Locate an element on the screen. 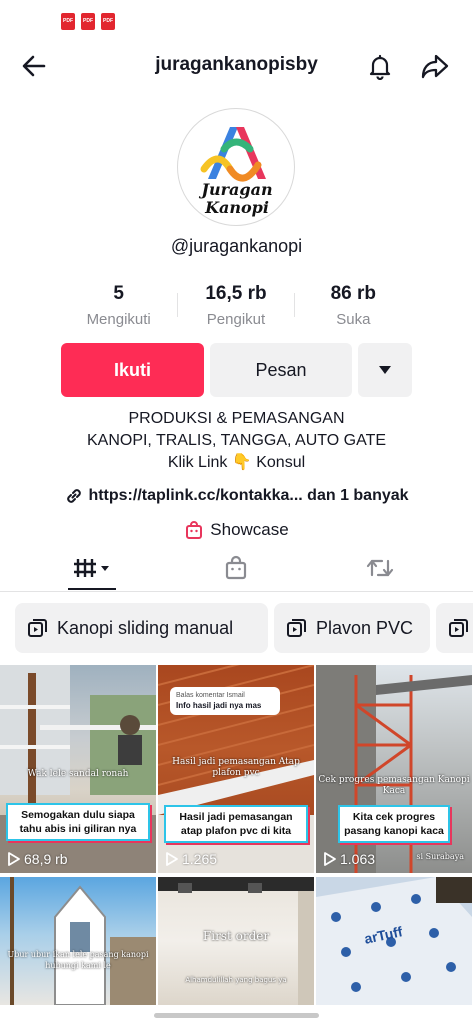 This screenshot has width=473, height=1024. juragan-kanopi-logo: Juragan Kanopi is located at coordinates (235, 172).